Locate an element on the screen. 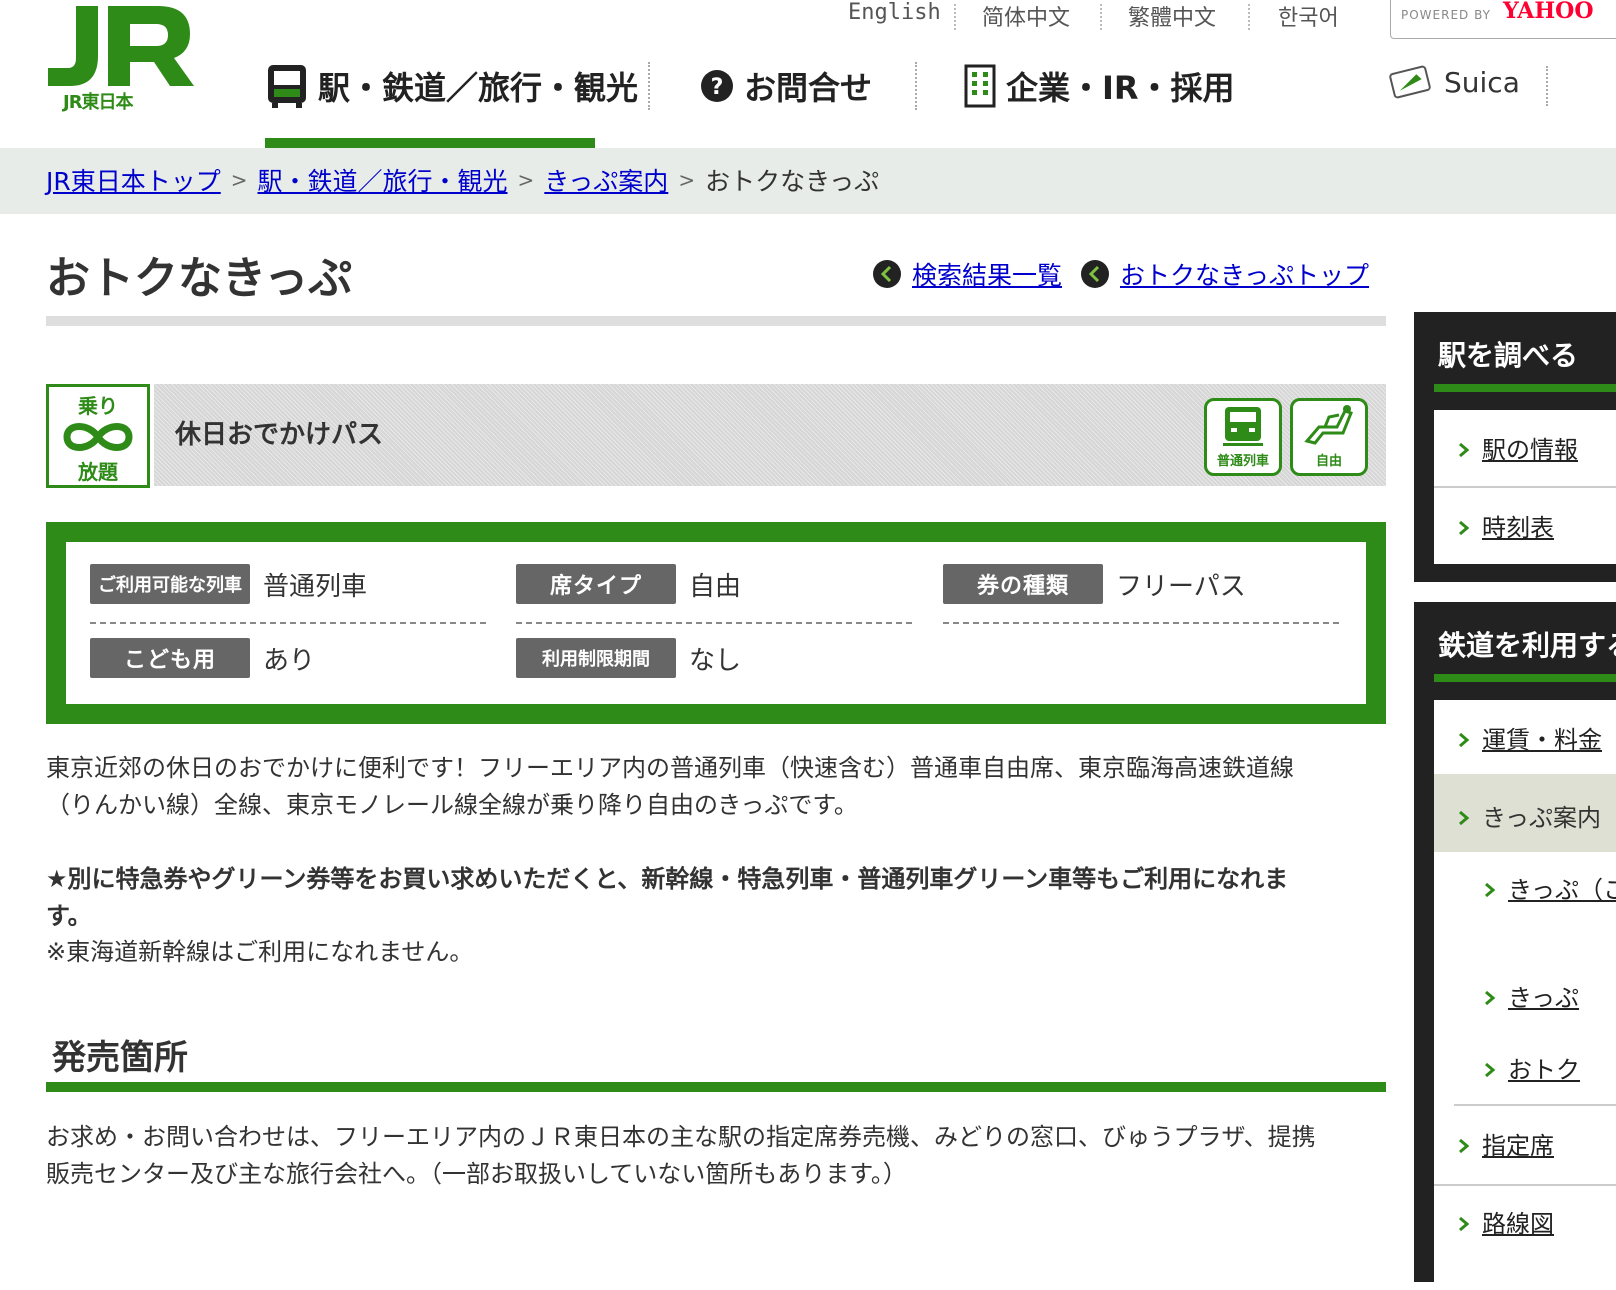 The width and height of the screenshot is (1616, 1290). breadcrumb: JR東日本トップ > 駅・鉄道／旅行・観光 > きっぷ案内 > おトクなきっぷ is located at coordinates (808, 181).